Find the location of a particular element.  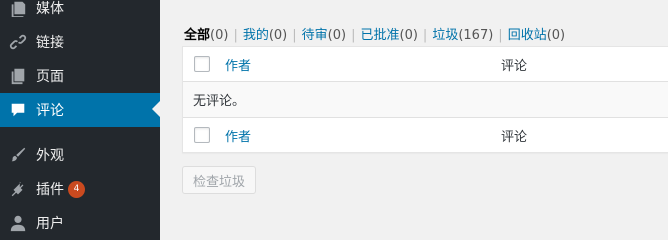

page-icon is located at coordinates (18, 76).